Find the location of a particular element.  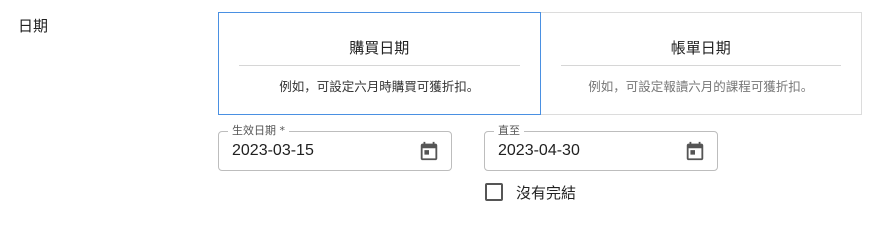

start-date-input is located at coordinates (317, 151).